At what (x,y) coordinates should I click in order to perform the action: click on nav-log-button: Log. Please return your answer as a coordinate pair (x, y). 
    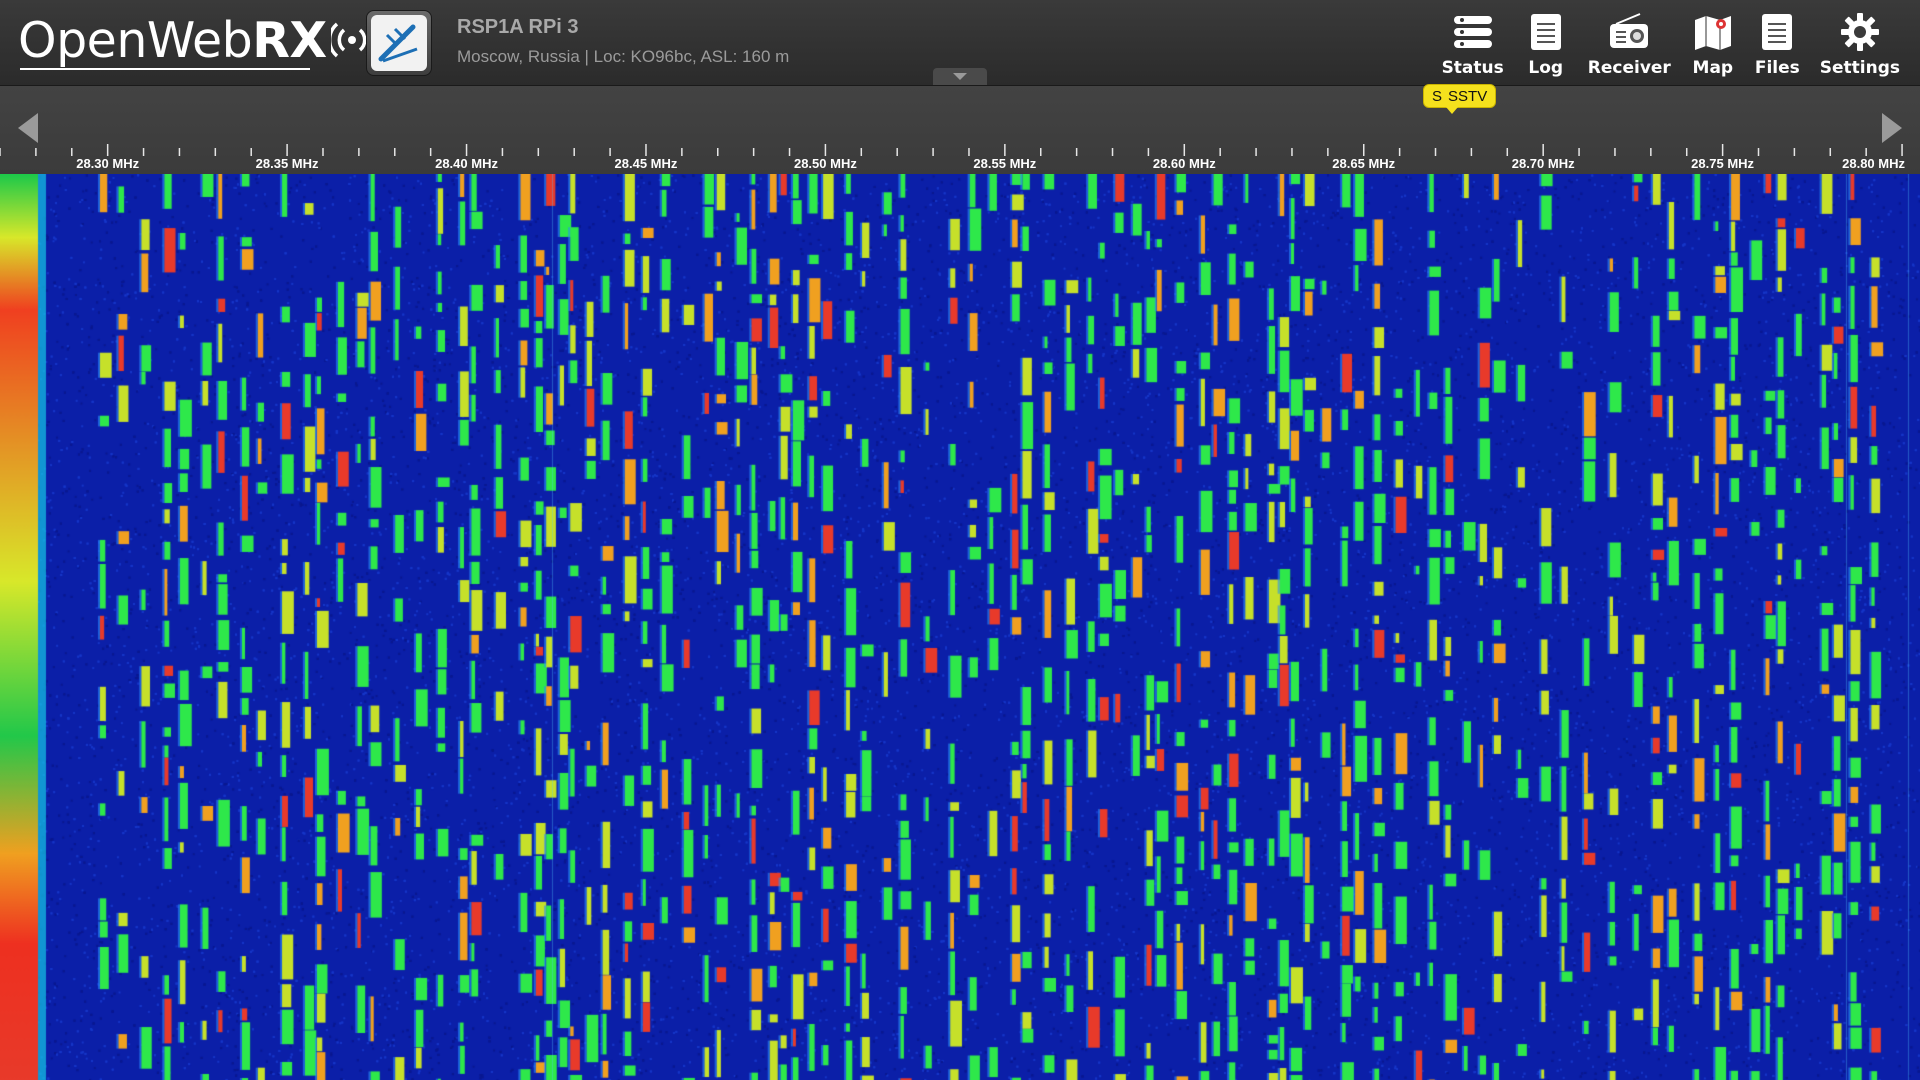
    Looking at the image, I should click on (1546, 44).